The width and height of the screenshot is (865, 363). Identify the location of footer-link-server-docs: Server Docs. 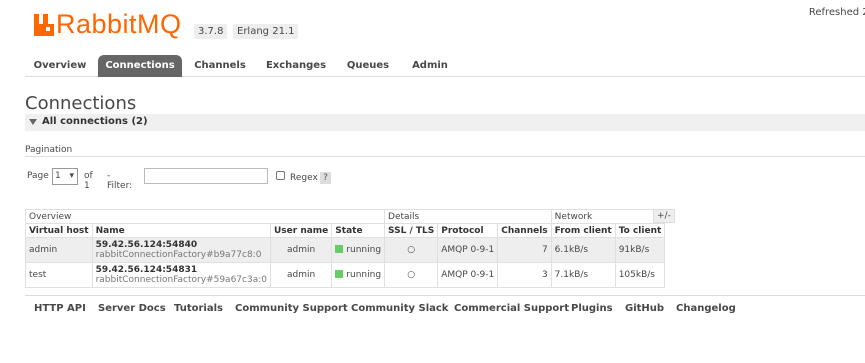
(132, 308).